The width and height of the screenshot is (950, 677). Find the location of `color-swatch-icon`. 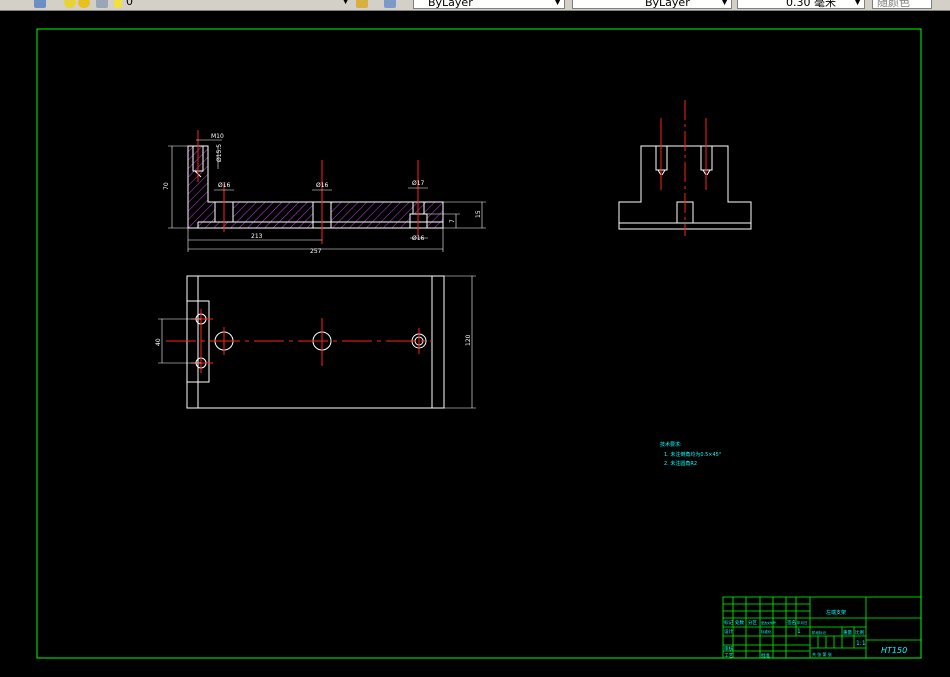

color-swatch-icon is located at coordinates (118, 4).